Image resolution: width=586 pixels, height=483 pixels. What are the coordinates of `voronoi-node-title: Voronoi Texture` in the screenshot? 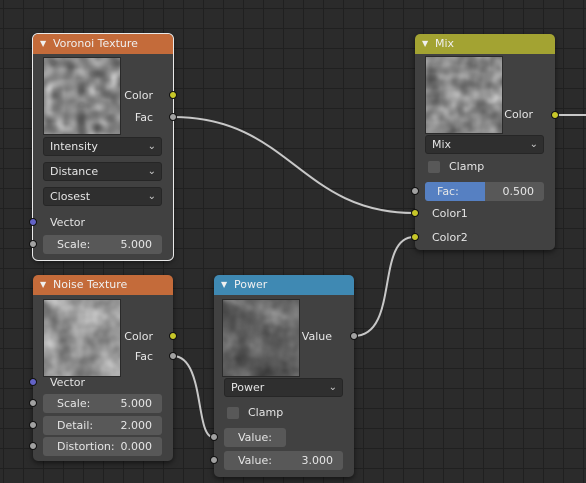 It's located at (95, 43).